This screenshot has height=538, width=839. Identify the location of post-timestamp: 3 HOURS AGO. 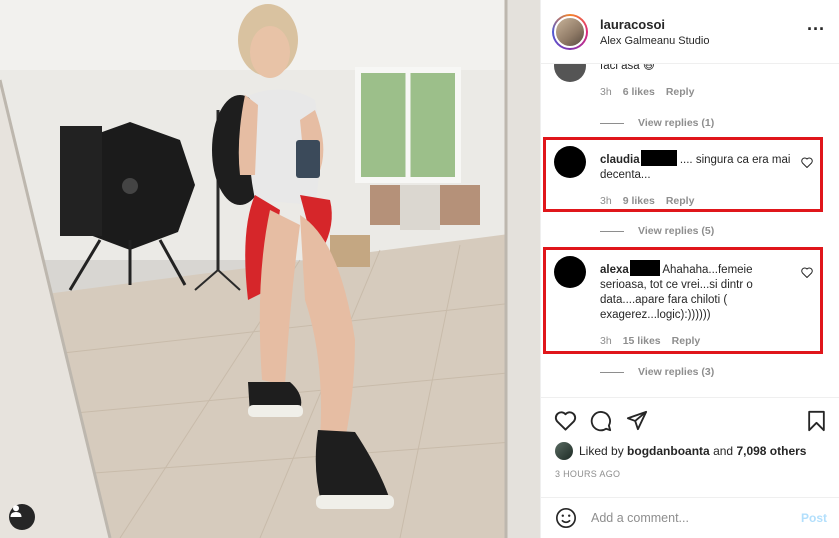
(587, 474).